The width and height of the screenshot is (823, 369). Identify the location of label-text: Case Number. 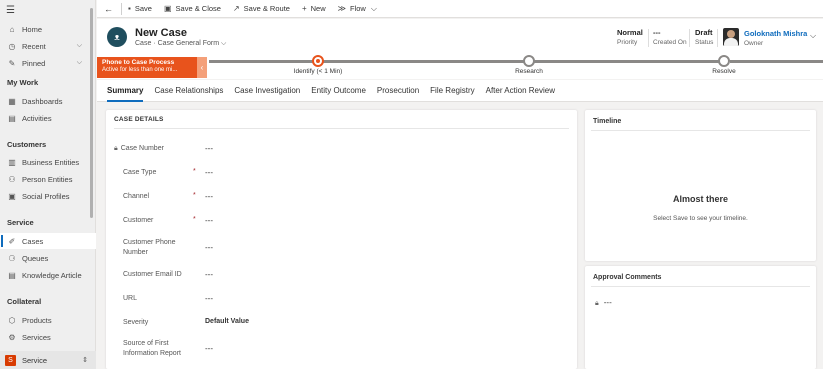
(142, 148).